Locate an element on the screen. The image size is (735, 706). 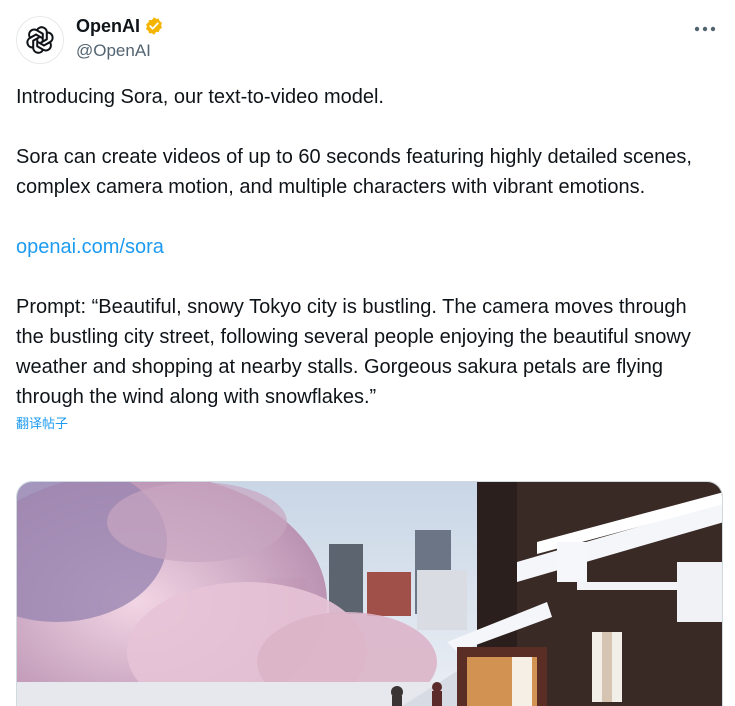
translate-post-link: 翻译帖子 is located at coordinates (367, 424).